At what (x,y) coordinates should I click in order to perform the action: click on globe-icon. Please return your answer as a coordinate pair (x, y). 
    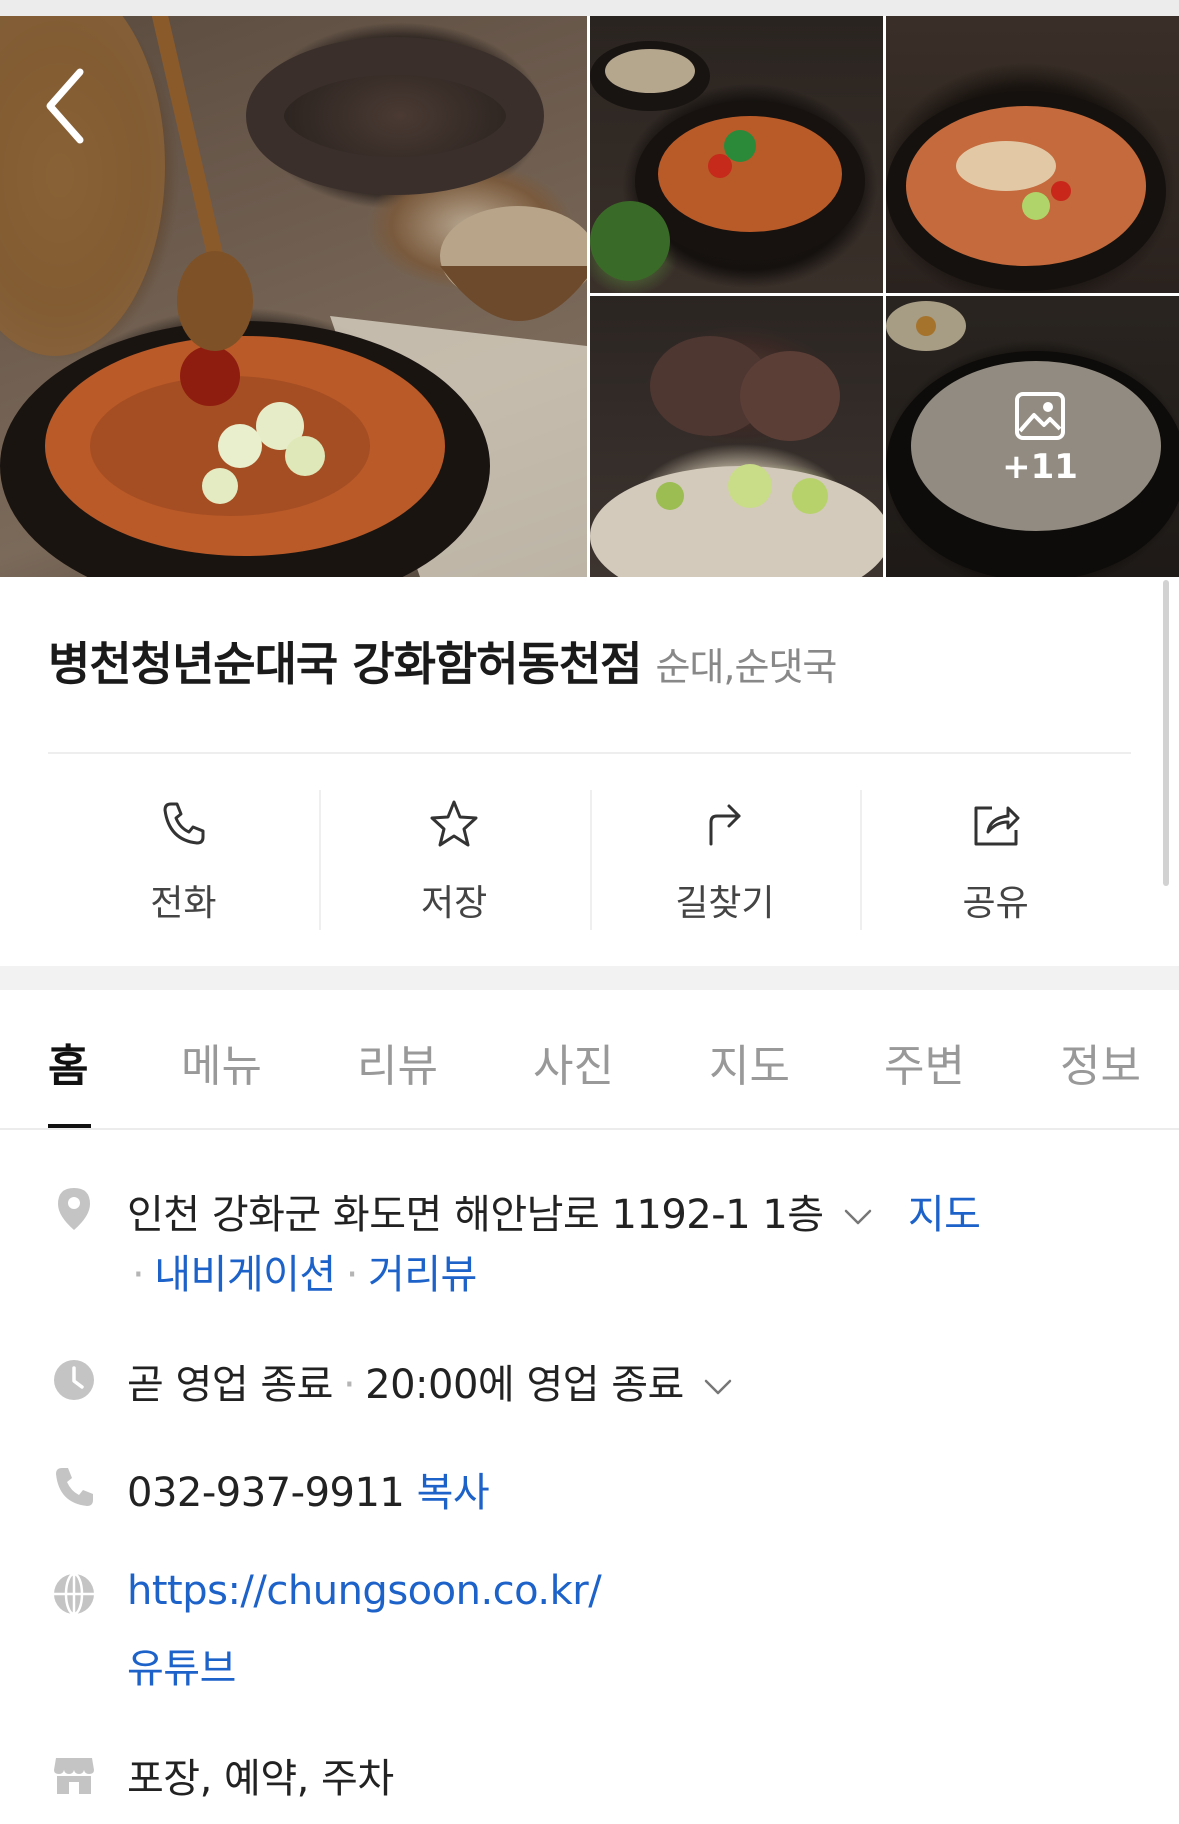
    Looking at the image, I should click on (74, 1594).